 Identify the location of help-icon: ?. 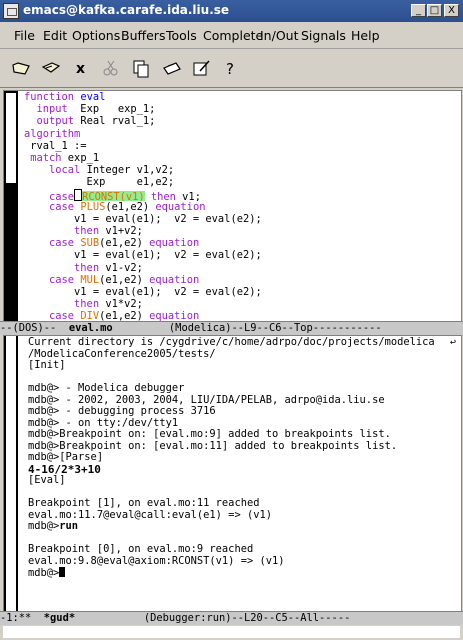
(231, 68).